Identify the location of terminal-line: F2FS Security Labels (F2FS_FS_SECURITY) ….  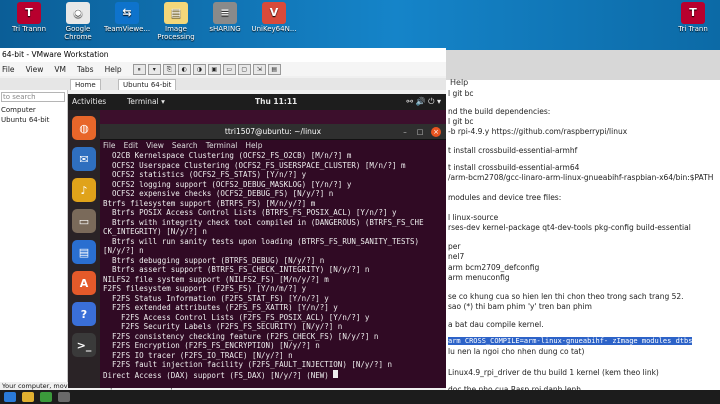
(223, 326).